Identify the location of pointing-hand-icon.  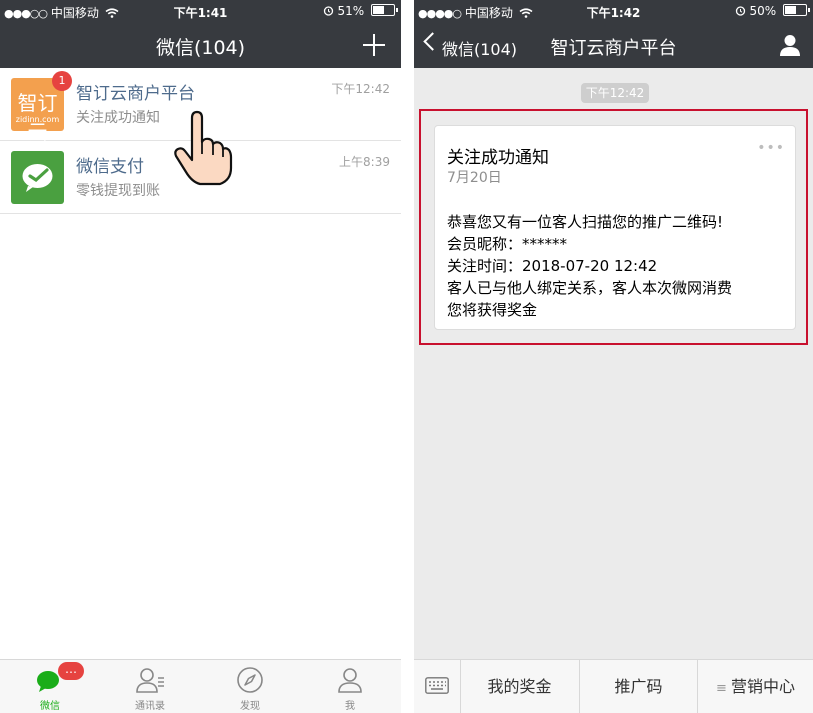
(203, 148).